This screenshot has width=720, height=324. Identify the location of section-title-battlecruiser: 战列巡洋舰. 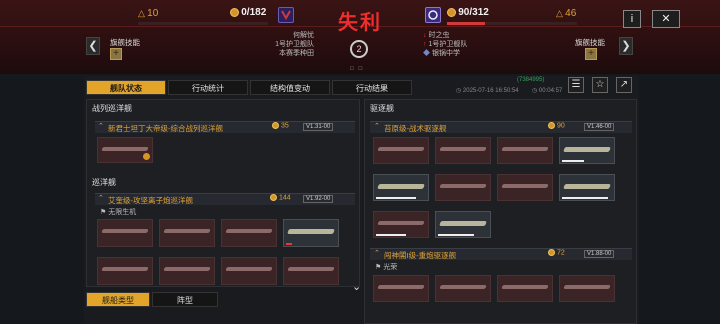
(112, 108).